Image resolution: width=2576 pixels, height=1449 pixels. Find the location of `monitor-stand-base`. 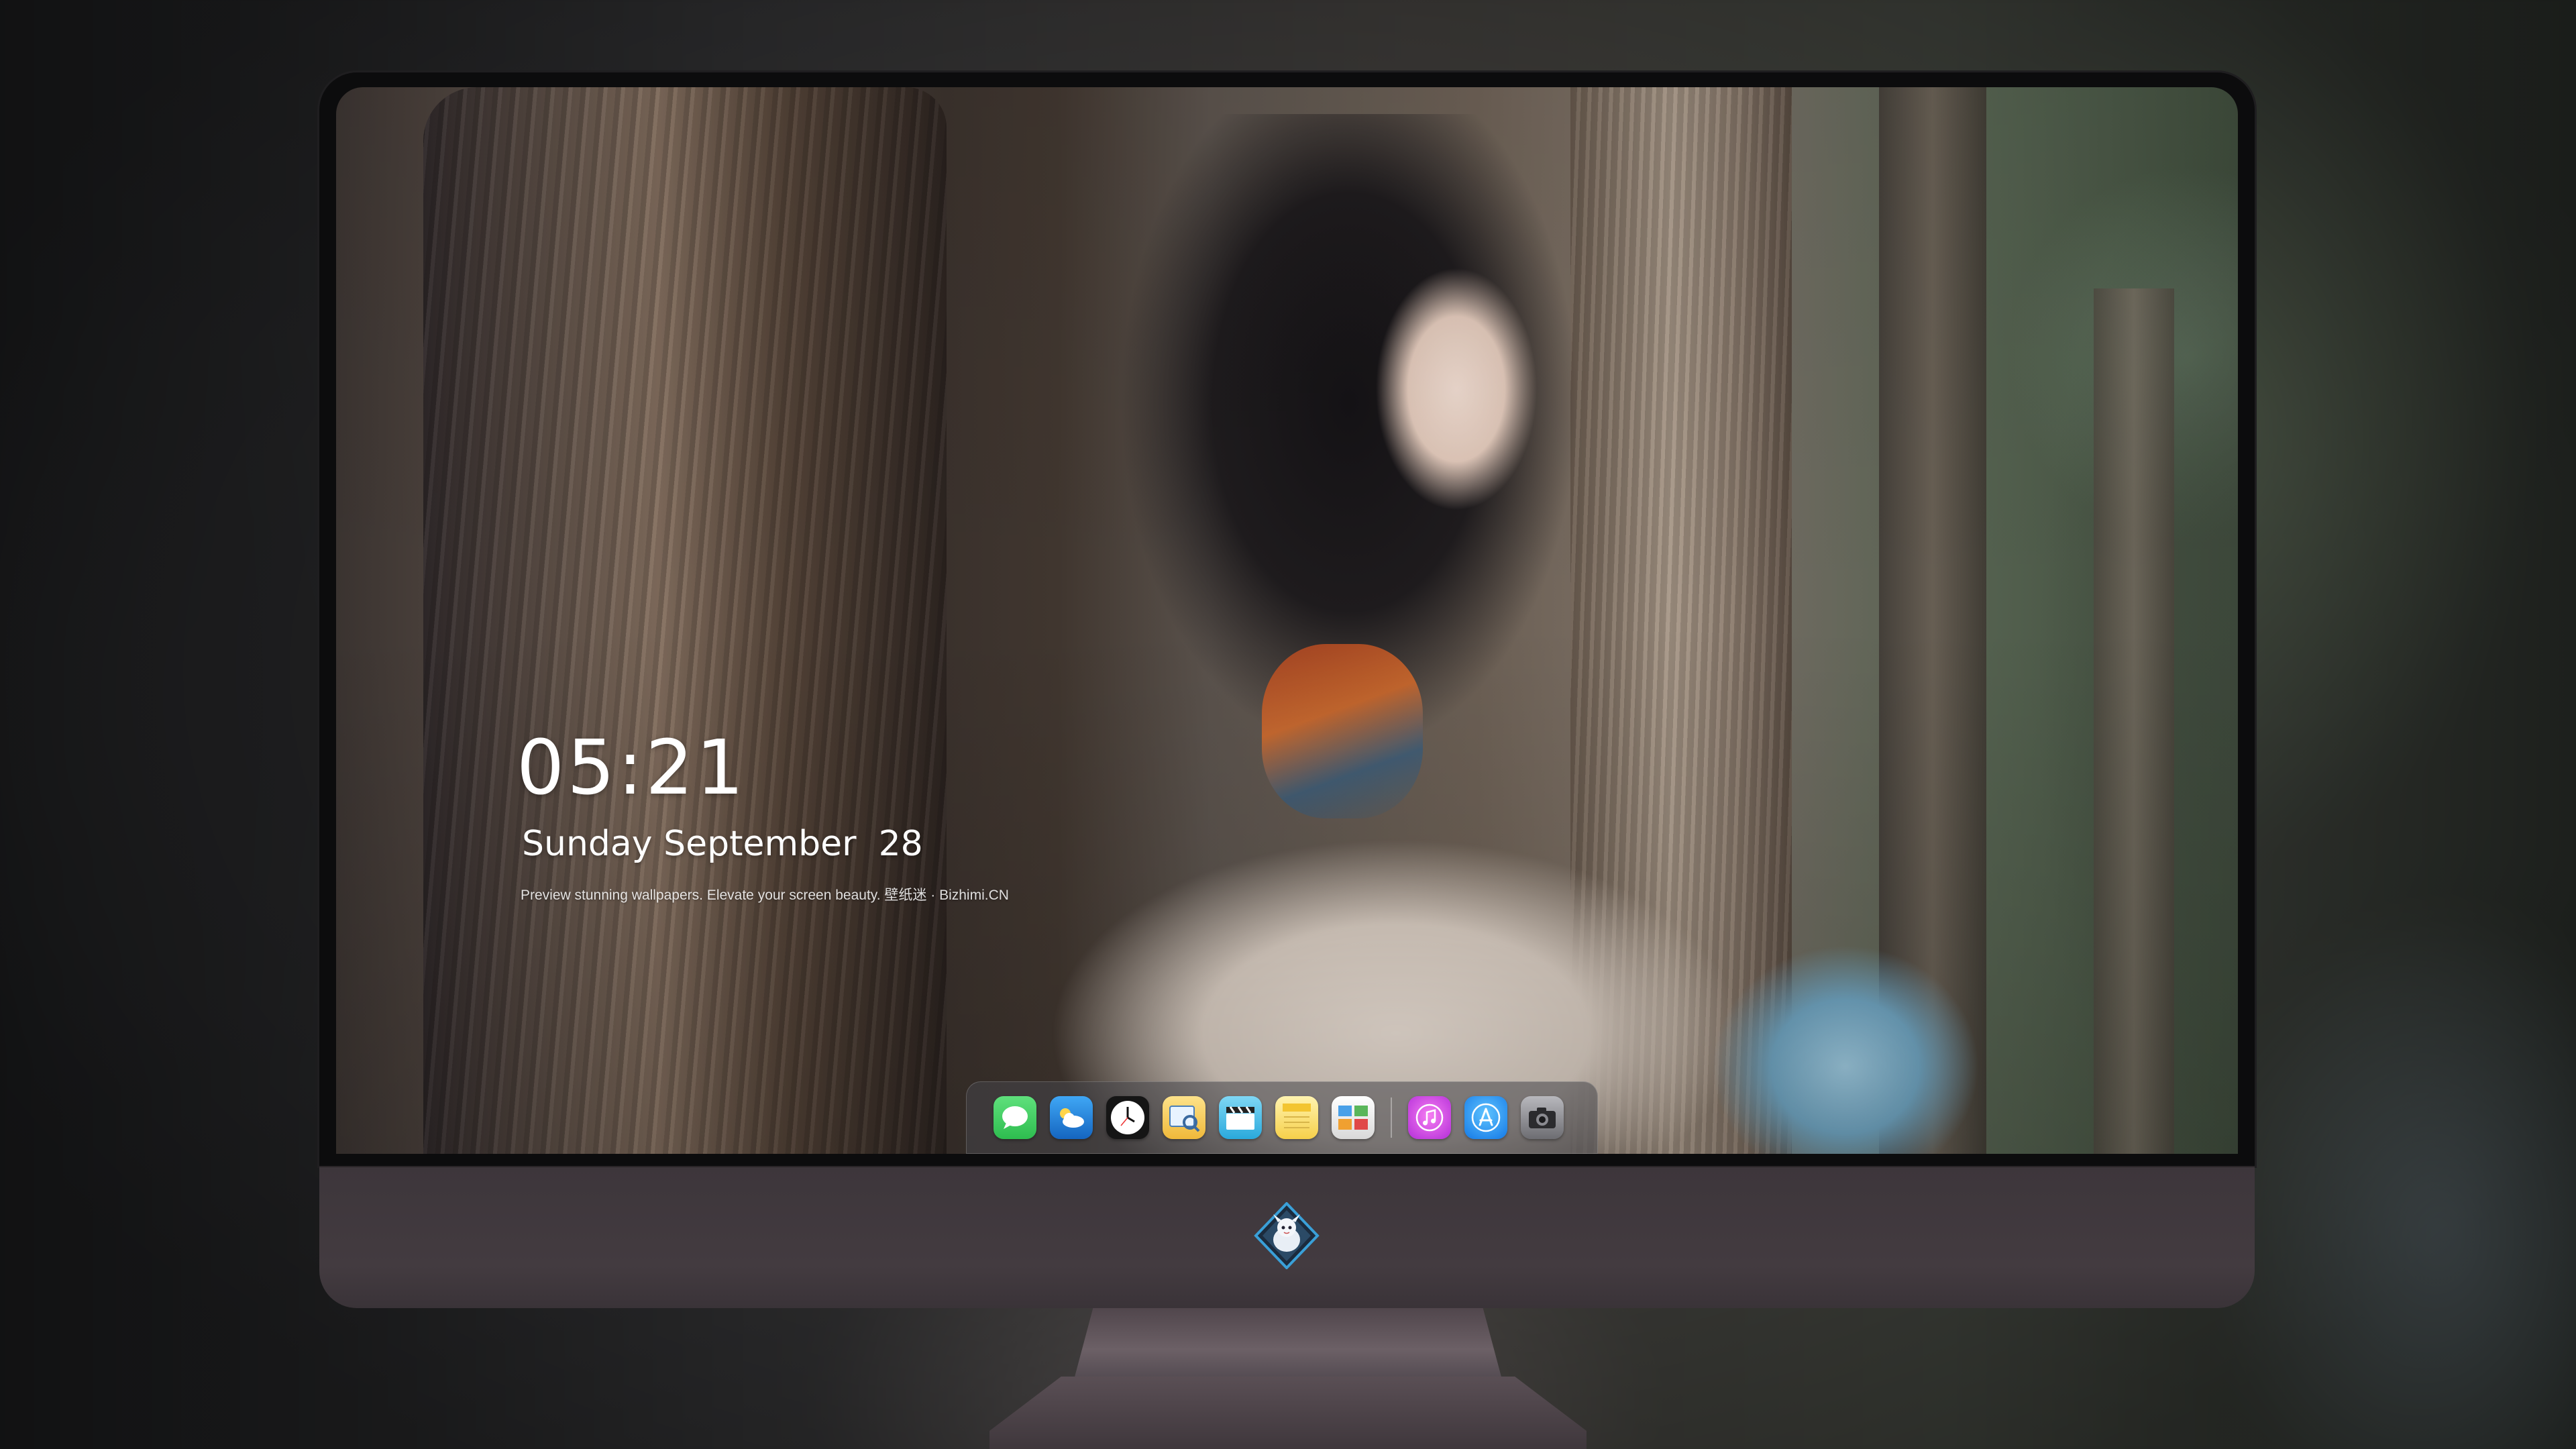

monitor-stand-base is located at coordinates (1288, 1413).